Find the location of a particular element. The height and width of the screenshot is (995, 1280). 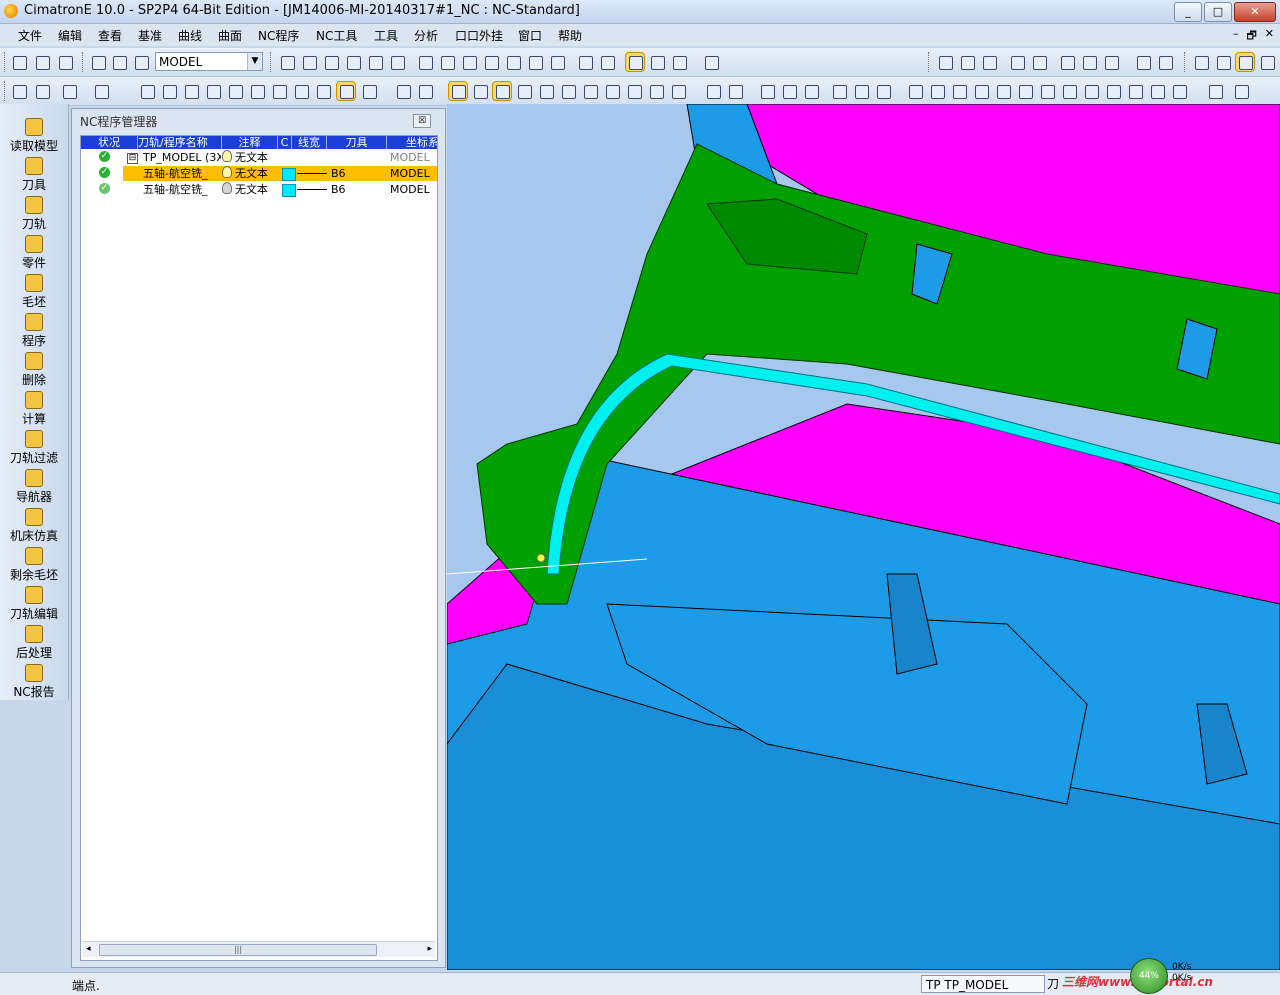

menu-surface: 曲面 is located at coordinates (230, 35).